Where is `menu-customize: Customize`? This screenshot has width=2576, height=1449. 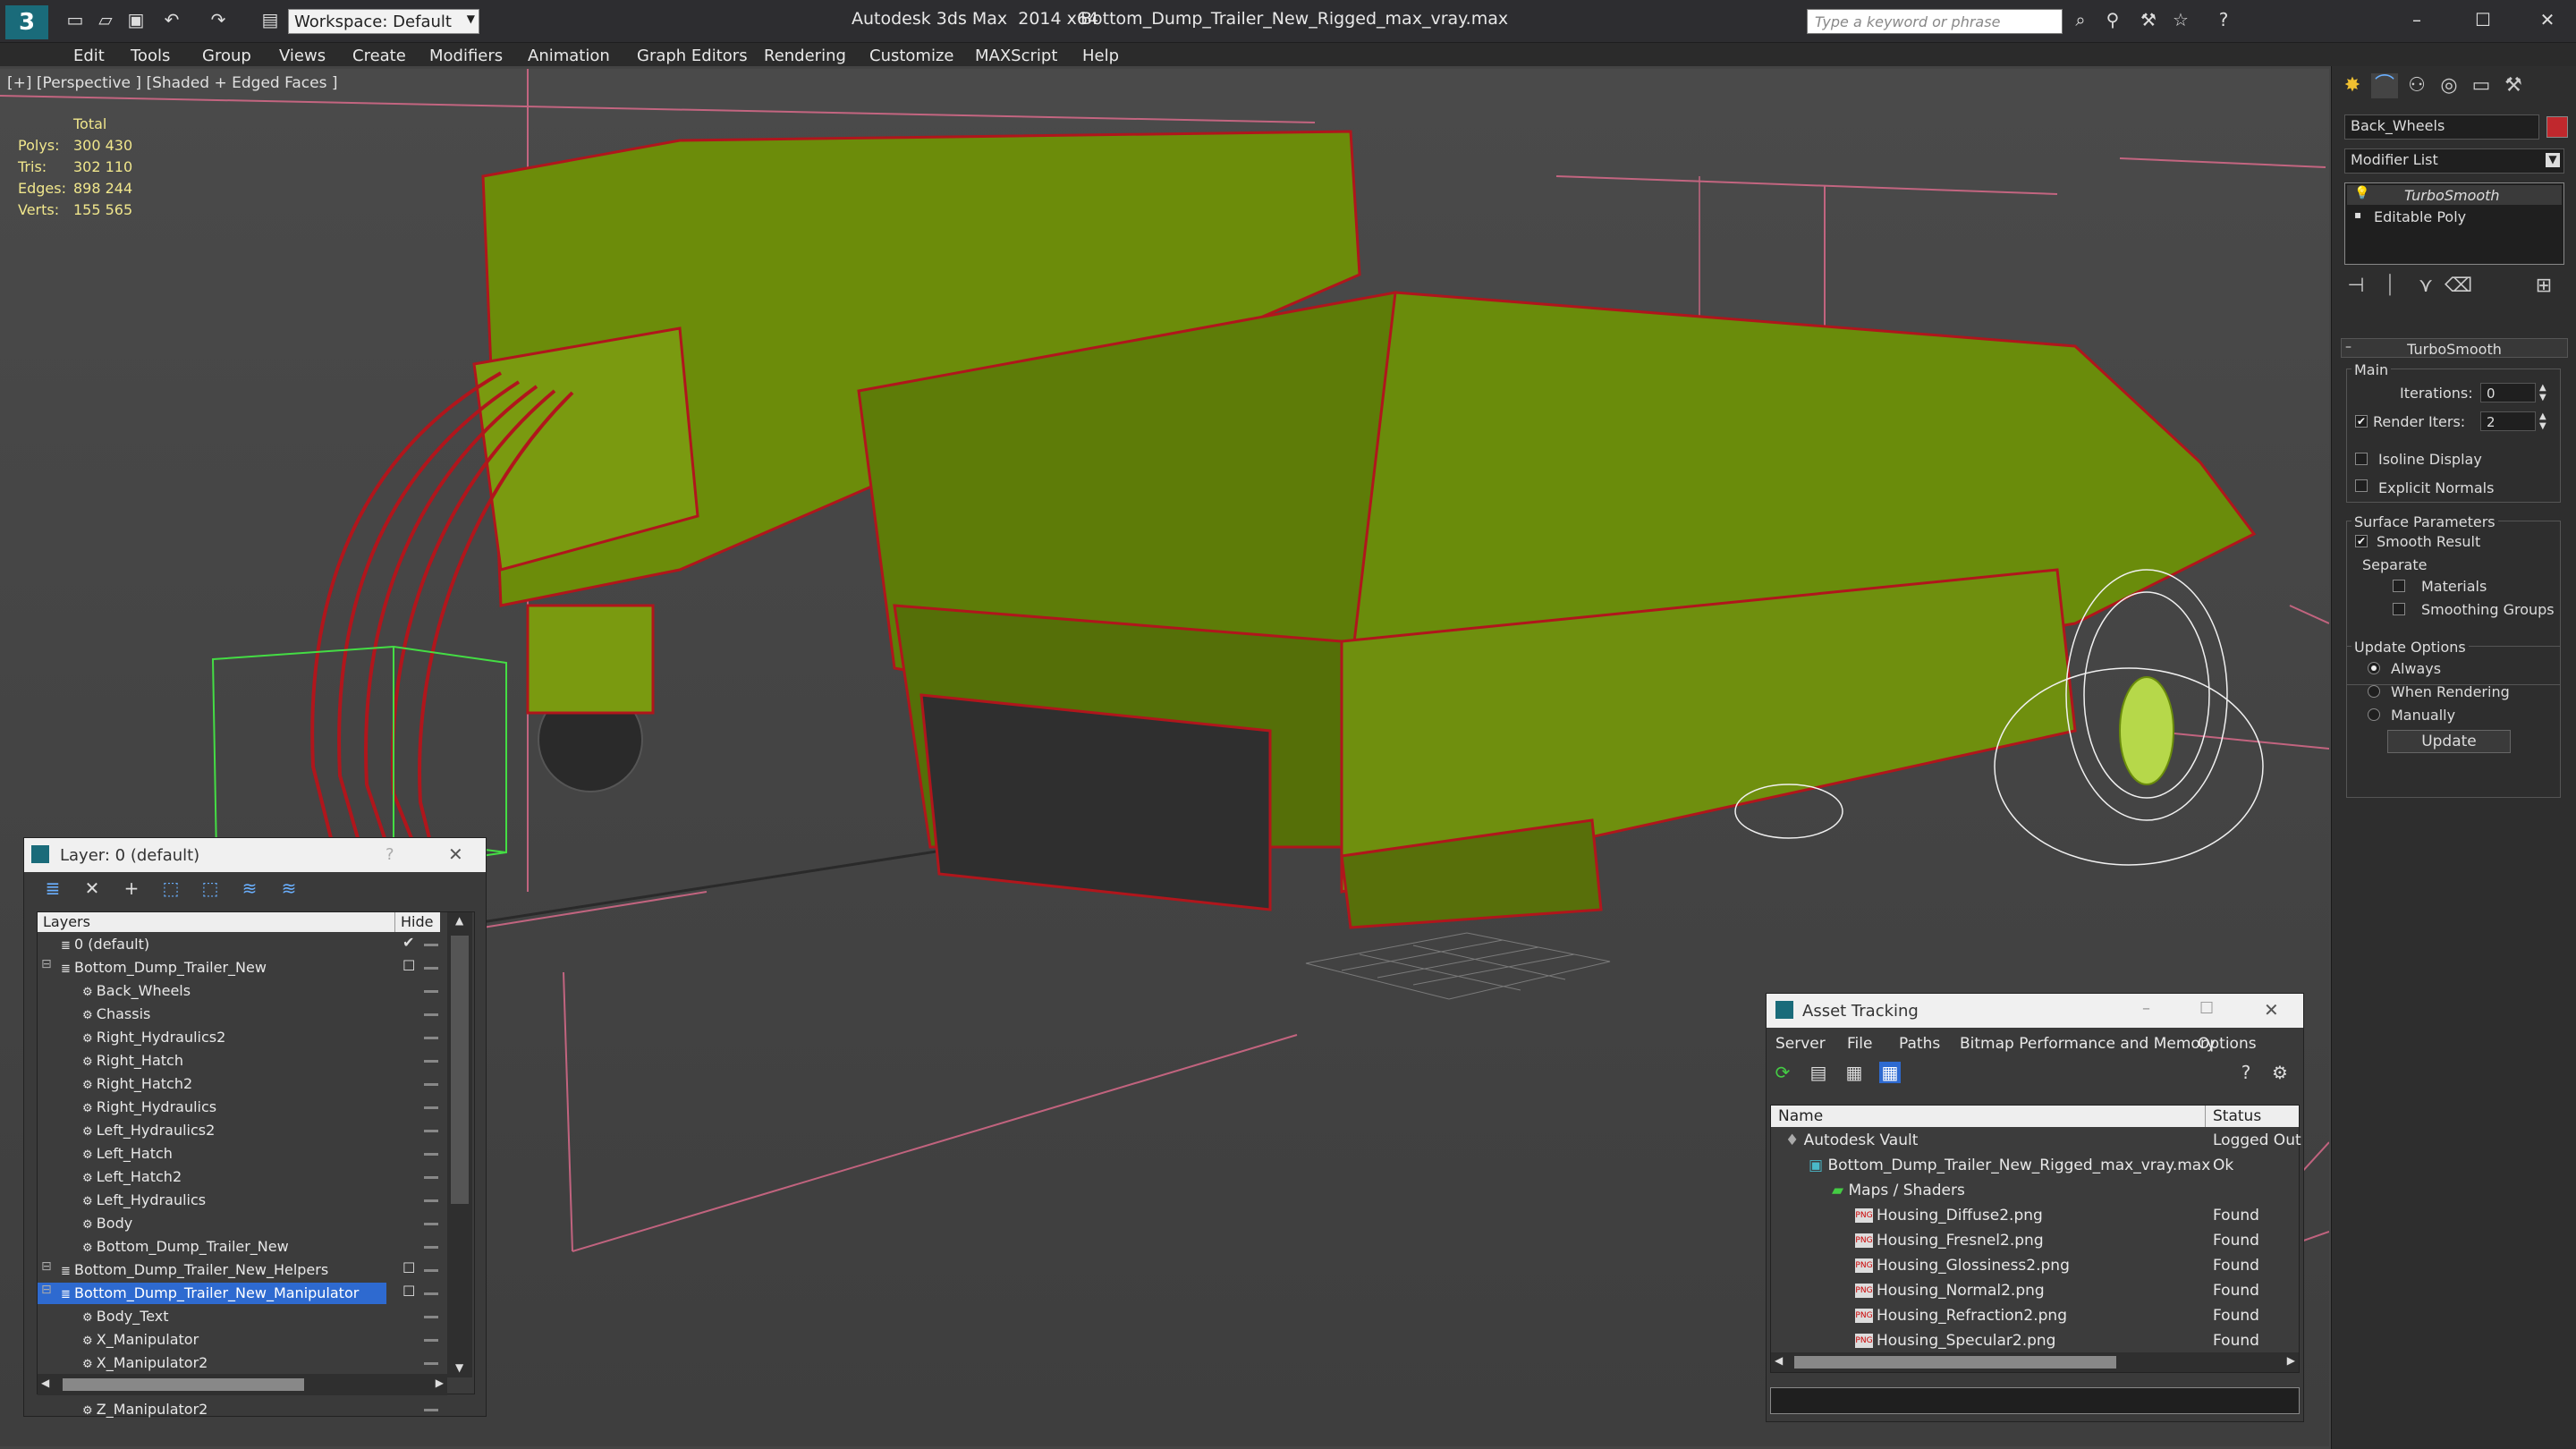 menu-customize: Customize is located at coordinates (911, 56).